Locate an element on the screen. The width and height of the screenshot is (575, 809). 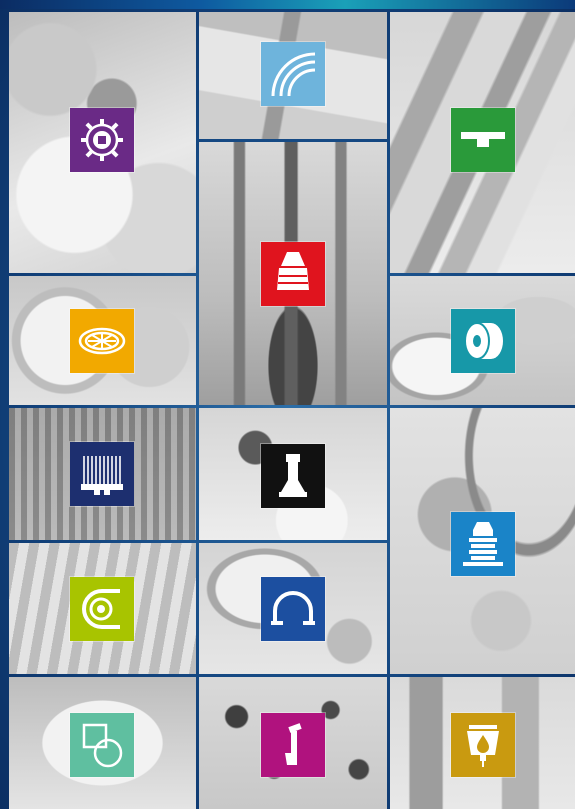
nozzle-icon is located at coordinates (293, 274).